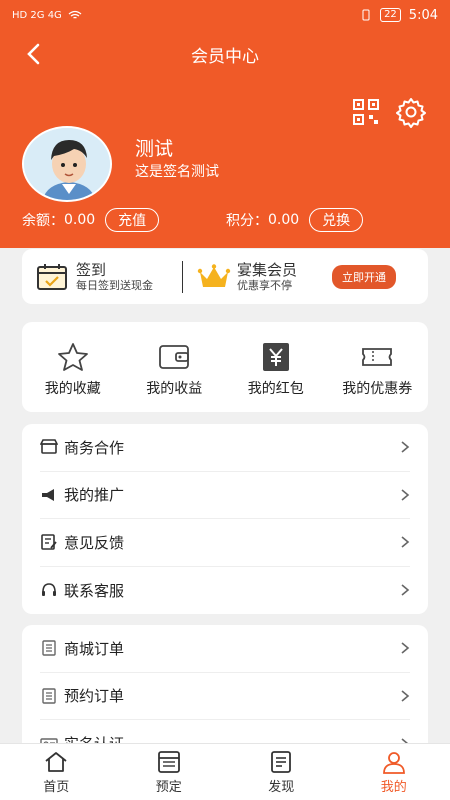 This screenshot has width=450, height=800. I want to click on grid-label: 我的优惠券, so click(377, 389).